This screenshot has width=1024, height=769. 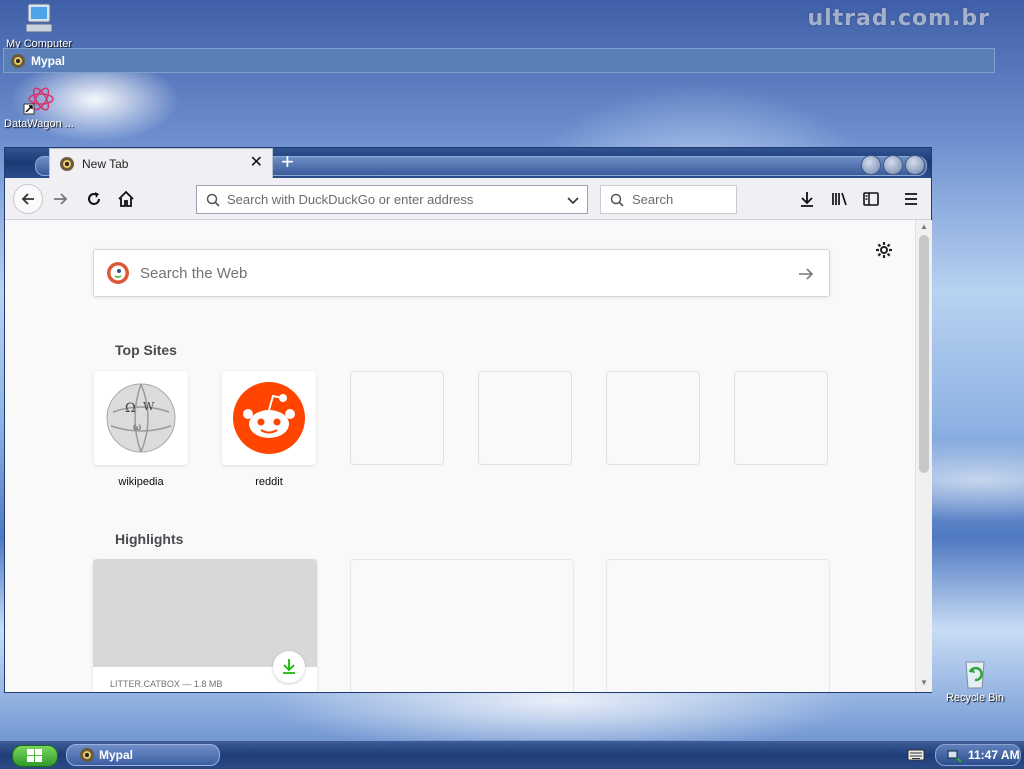 What do you see at coordinates (146, 350) in the screenshot?
I see `top-sites-heading: Top Sites` at bounding box center [146, 350].